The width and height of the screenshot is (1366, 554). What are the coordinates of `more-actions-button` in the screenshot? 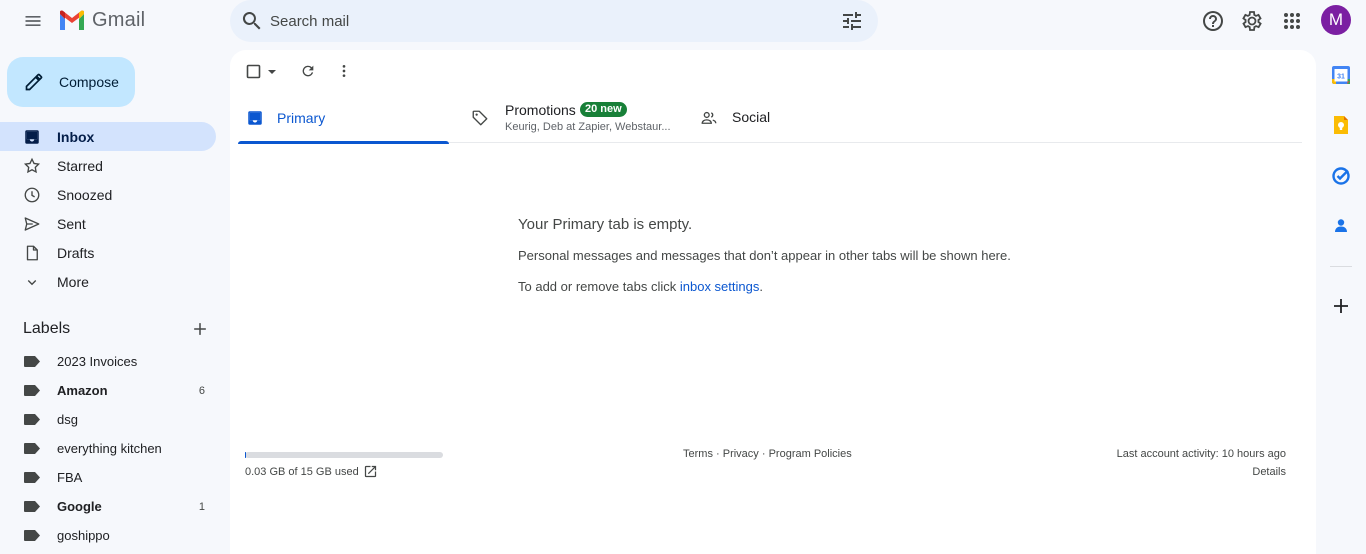 It's located at (344, 73).